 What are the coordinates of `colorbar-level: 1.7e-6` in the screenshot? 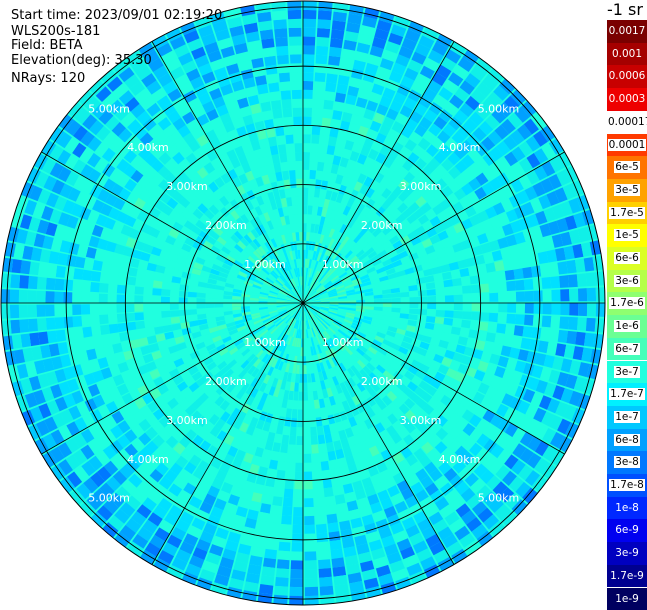 It's located at (627, 303).